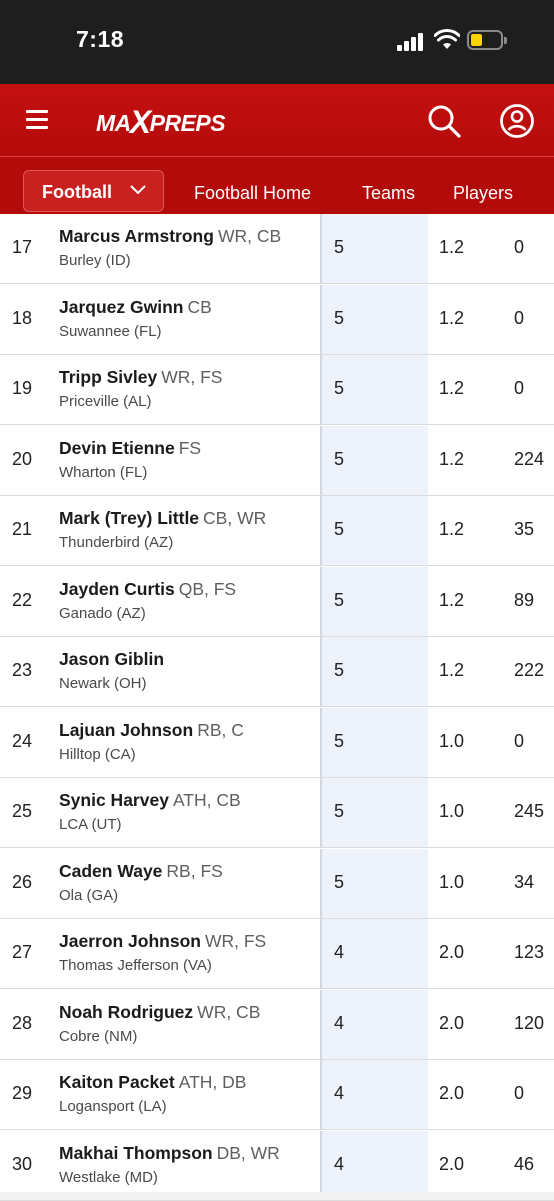  Describe the element at coordinates (277, 742) in the screenshot. I see `table-row: 24 Lajuan Johnson RB, C Hilltop (CA) 5 1.0 0` at that location.